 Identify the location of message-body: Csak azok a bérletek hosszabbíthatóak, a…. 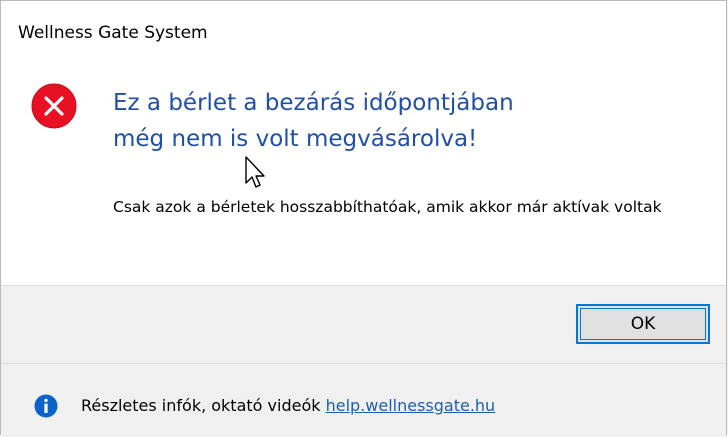
(387, 207).